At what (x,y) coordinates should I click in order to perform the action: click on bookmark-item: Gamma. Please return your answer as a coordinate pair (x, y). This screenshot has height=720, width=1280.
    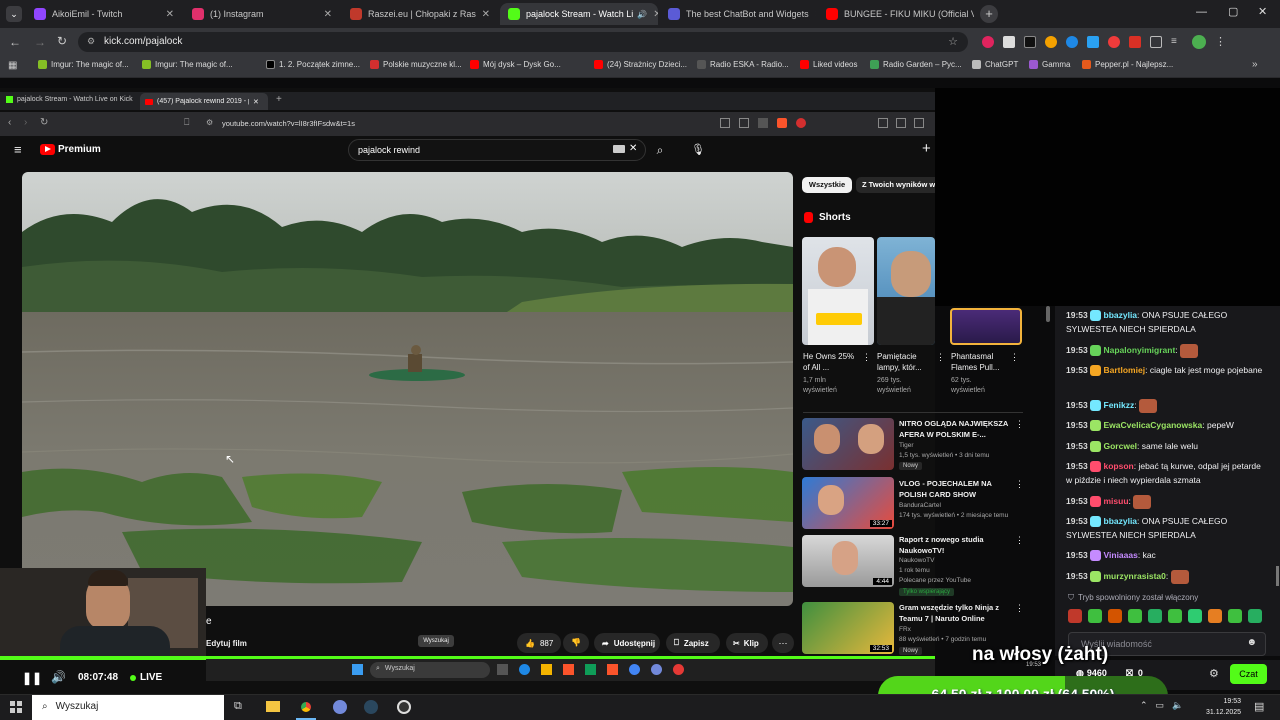
    Looking at the image, I should click on (1049, 64).